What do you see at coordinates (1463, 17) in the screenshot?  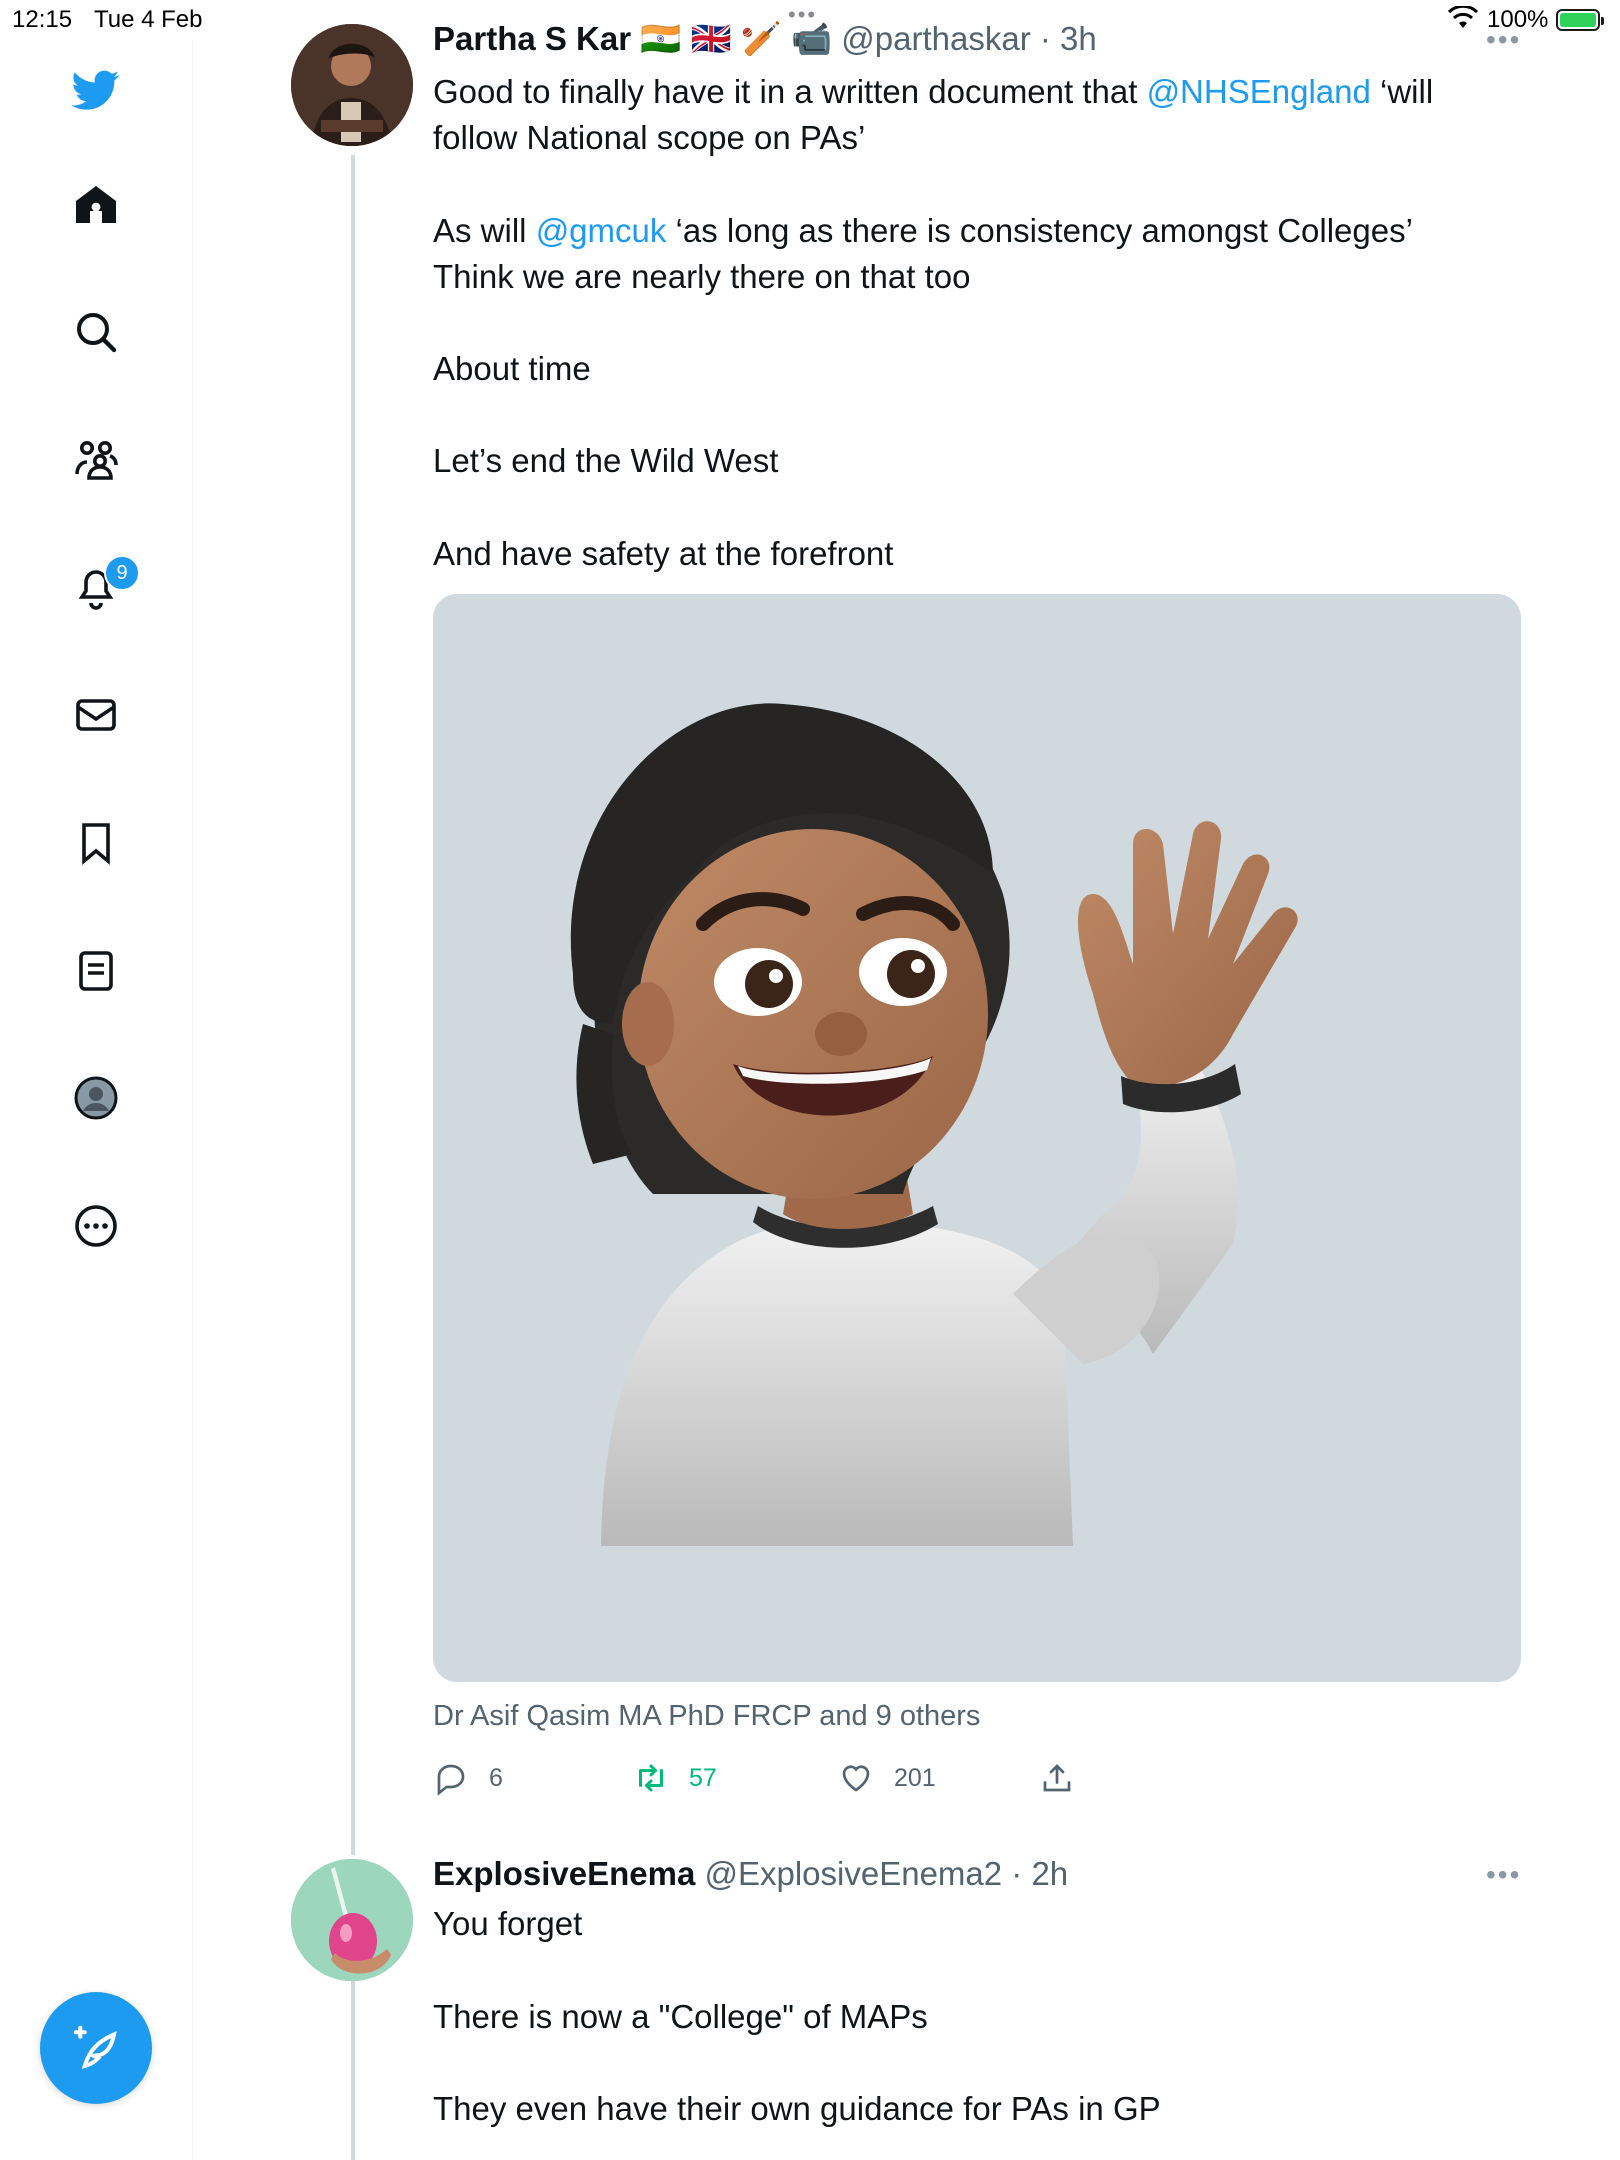 I see `wifi-icon` at bounding box center [1463, 17].